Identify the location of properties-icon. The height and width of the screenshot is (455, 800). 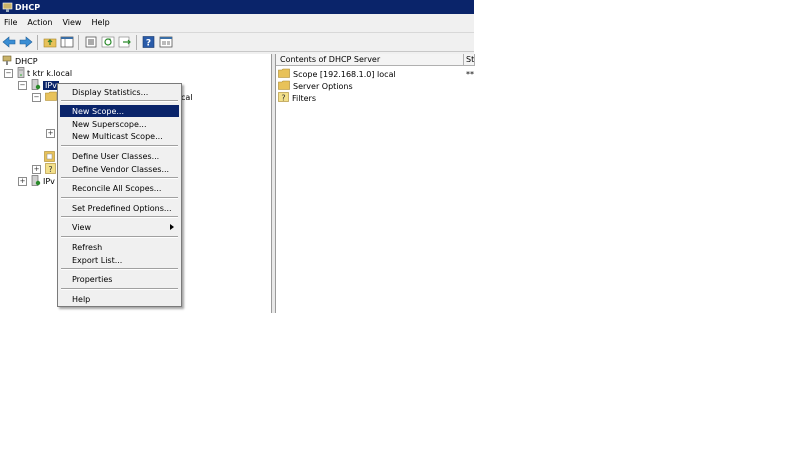
(91, 42).